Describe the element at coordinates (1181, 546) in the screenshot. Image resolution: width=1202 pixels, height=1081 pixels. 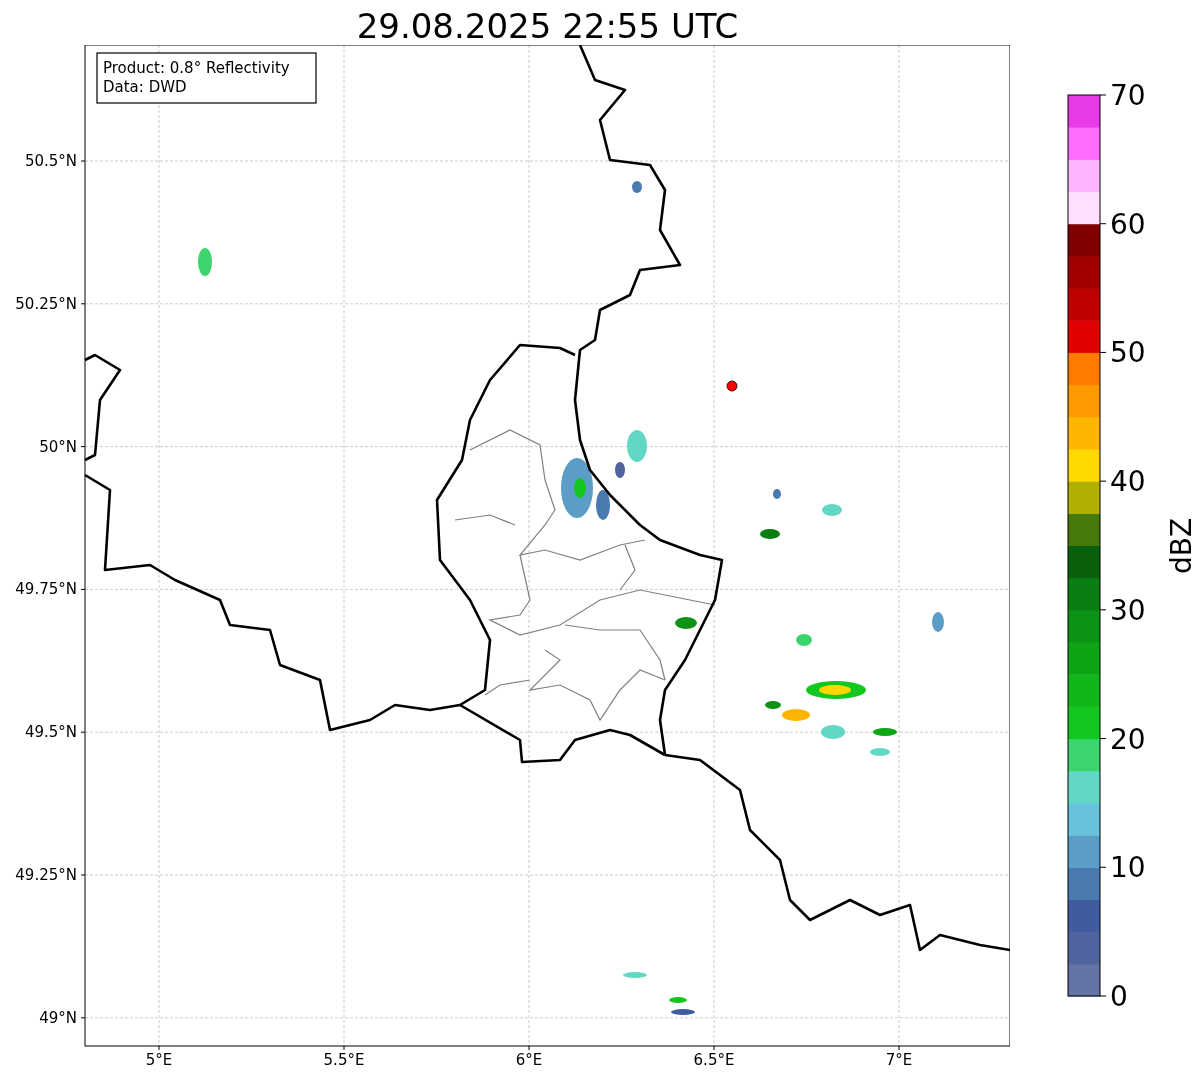
I see `scale-label: dBZ` at that location.